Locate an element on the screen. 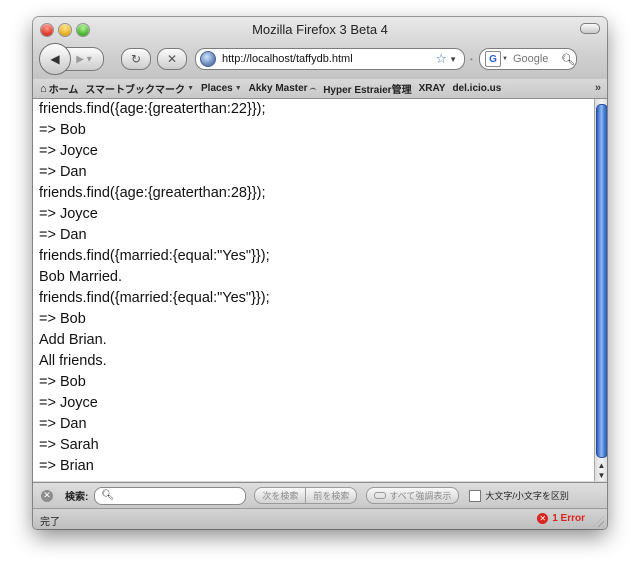 This screenshot has height=573, width=640. log-line: => Brian is located at coordinates (66, 466).